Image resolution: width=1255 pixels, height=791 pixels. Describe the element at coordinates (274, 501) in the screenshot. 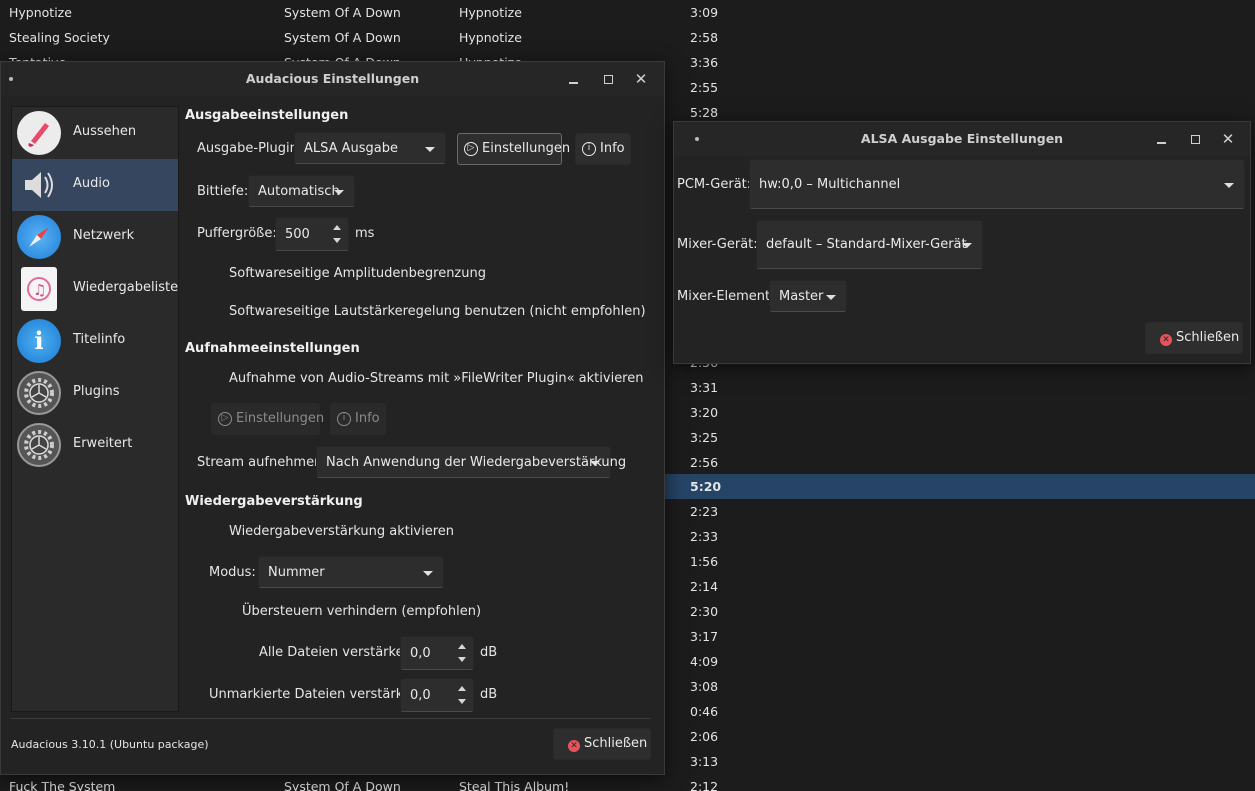

I see `replaygain-heading: Wiedergabeverstärkung` at that location.